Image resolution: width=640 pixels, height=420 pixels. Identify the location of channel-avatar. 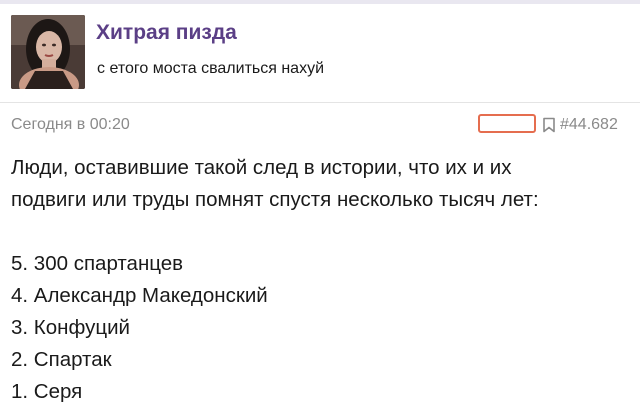
(48, 52).